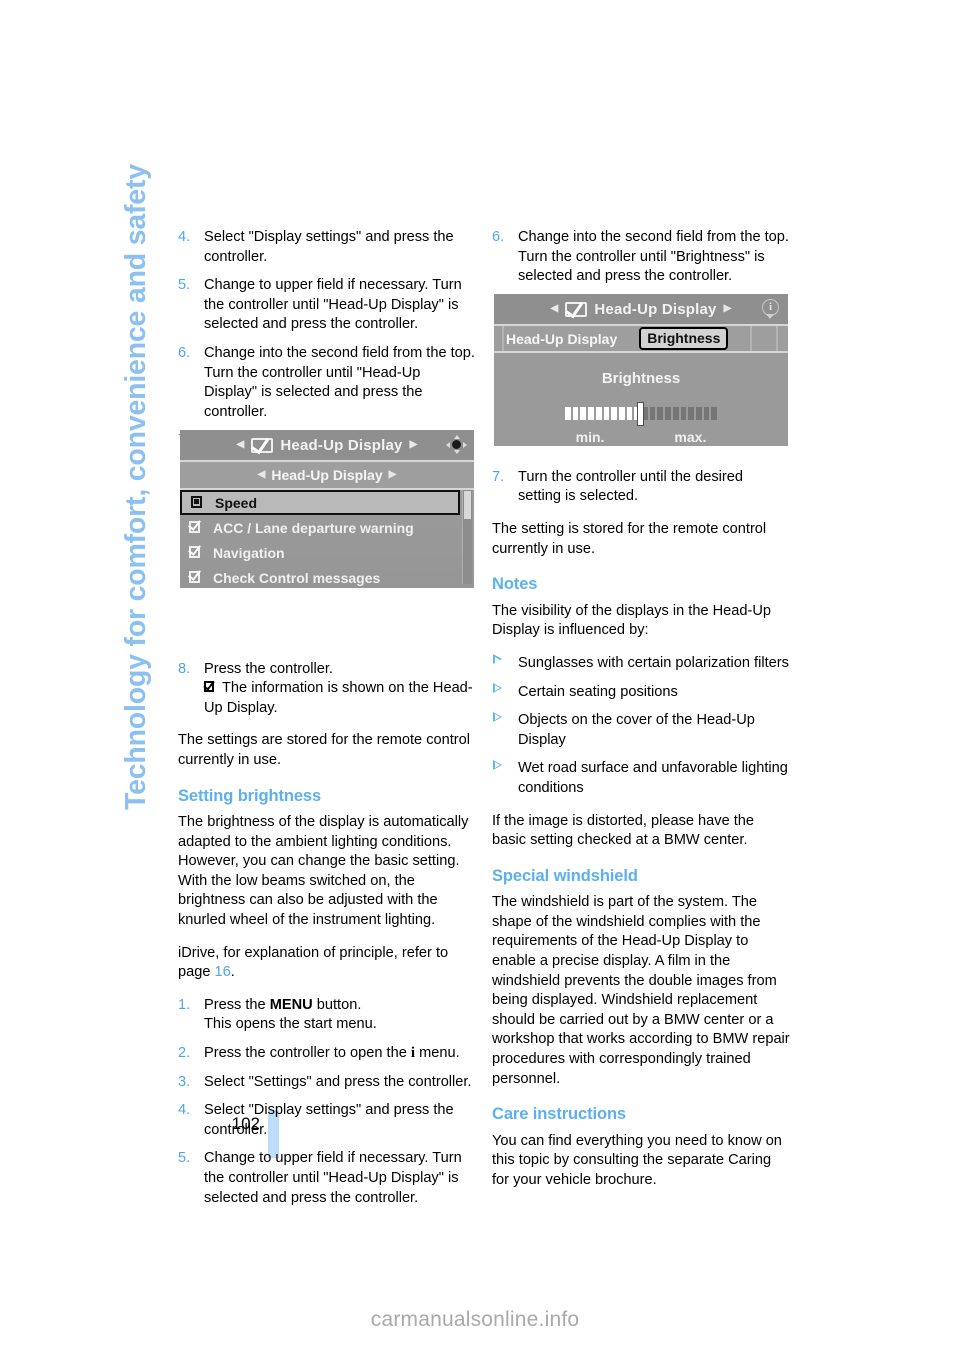  I want to click on list-item-label: Certain seating positions, so click(598, 691).